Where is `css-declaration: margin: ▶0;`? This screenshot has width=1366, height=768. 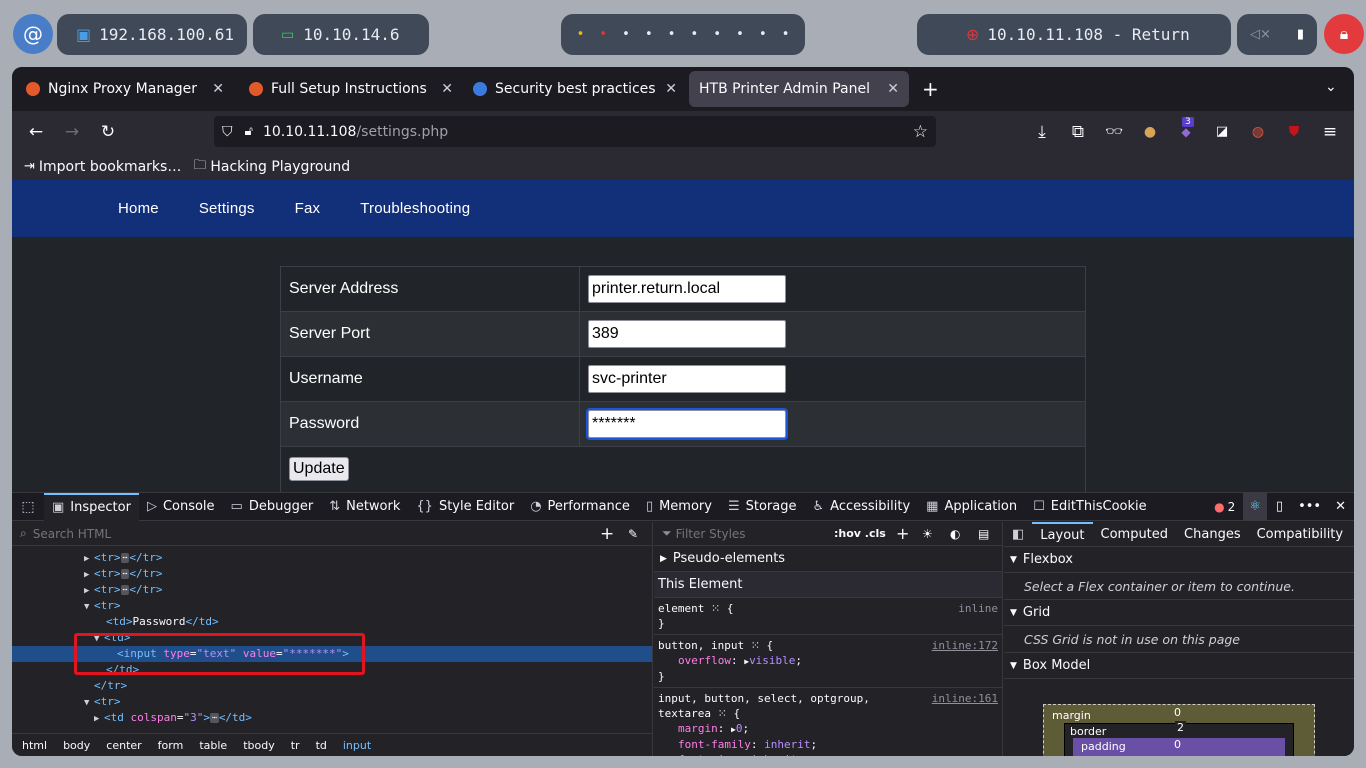 css-declaration: margin: ▶0; is located at coordinates (828, 729).